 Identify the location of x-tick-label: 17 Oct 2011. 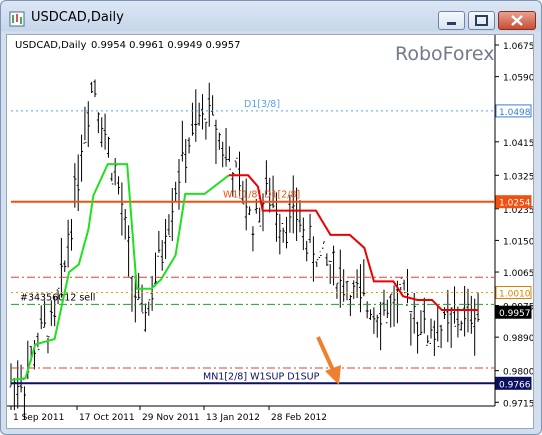
(107, 418).